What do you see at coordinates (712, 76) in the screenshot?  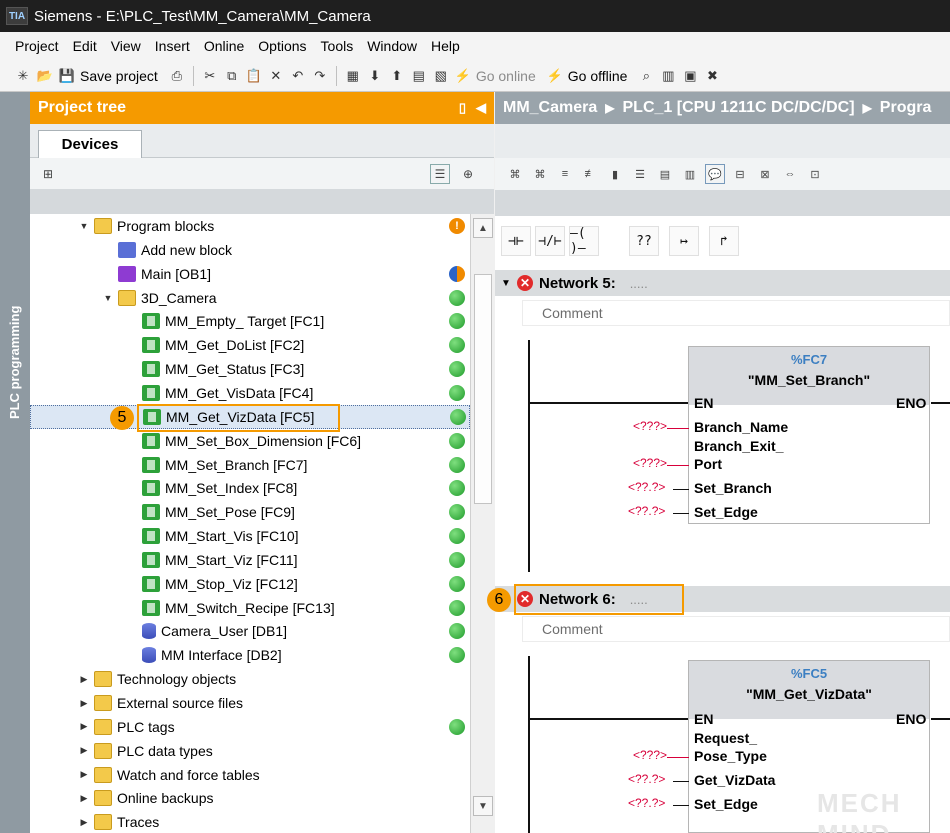 I see `cross-reference-icon: ✖` at bounding box center [712, 76].